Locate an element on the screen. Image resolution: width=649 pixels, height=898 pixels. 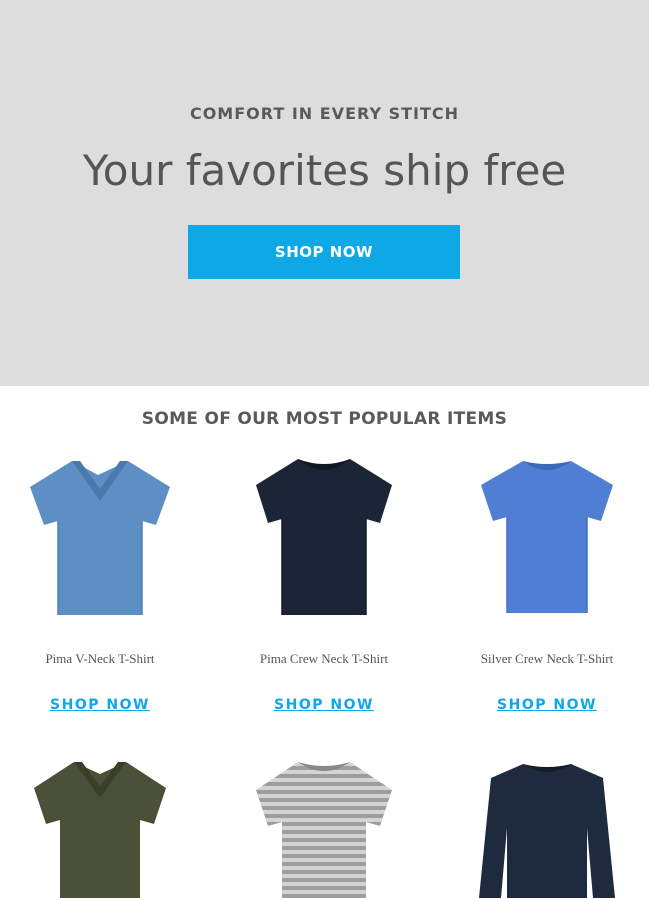
product-image-longsleeve is located at coordinates (547, 828).